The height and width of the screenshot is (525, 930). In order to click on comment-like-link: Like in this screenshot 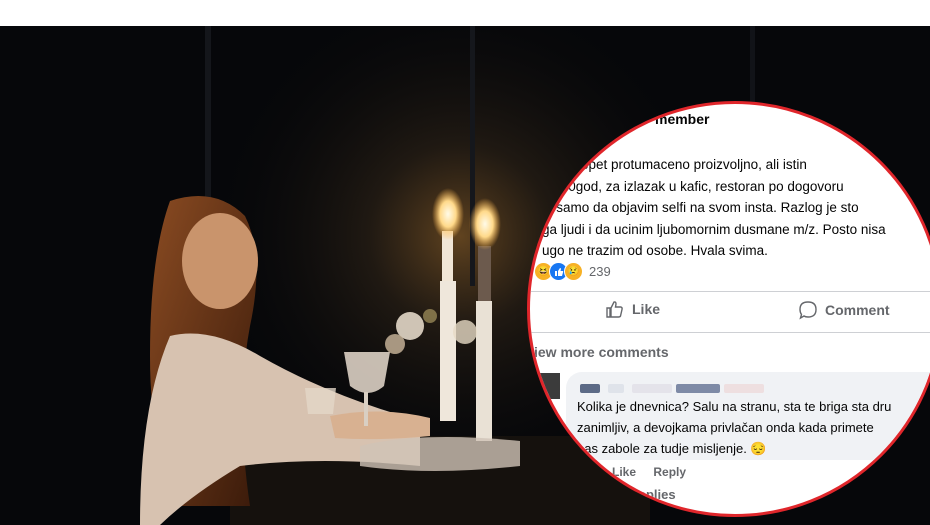, I will do `click(624, 472)`.